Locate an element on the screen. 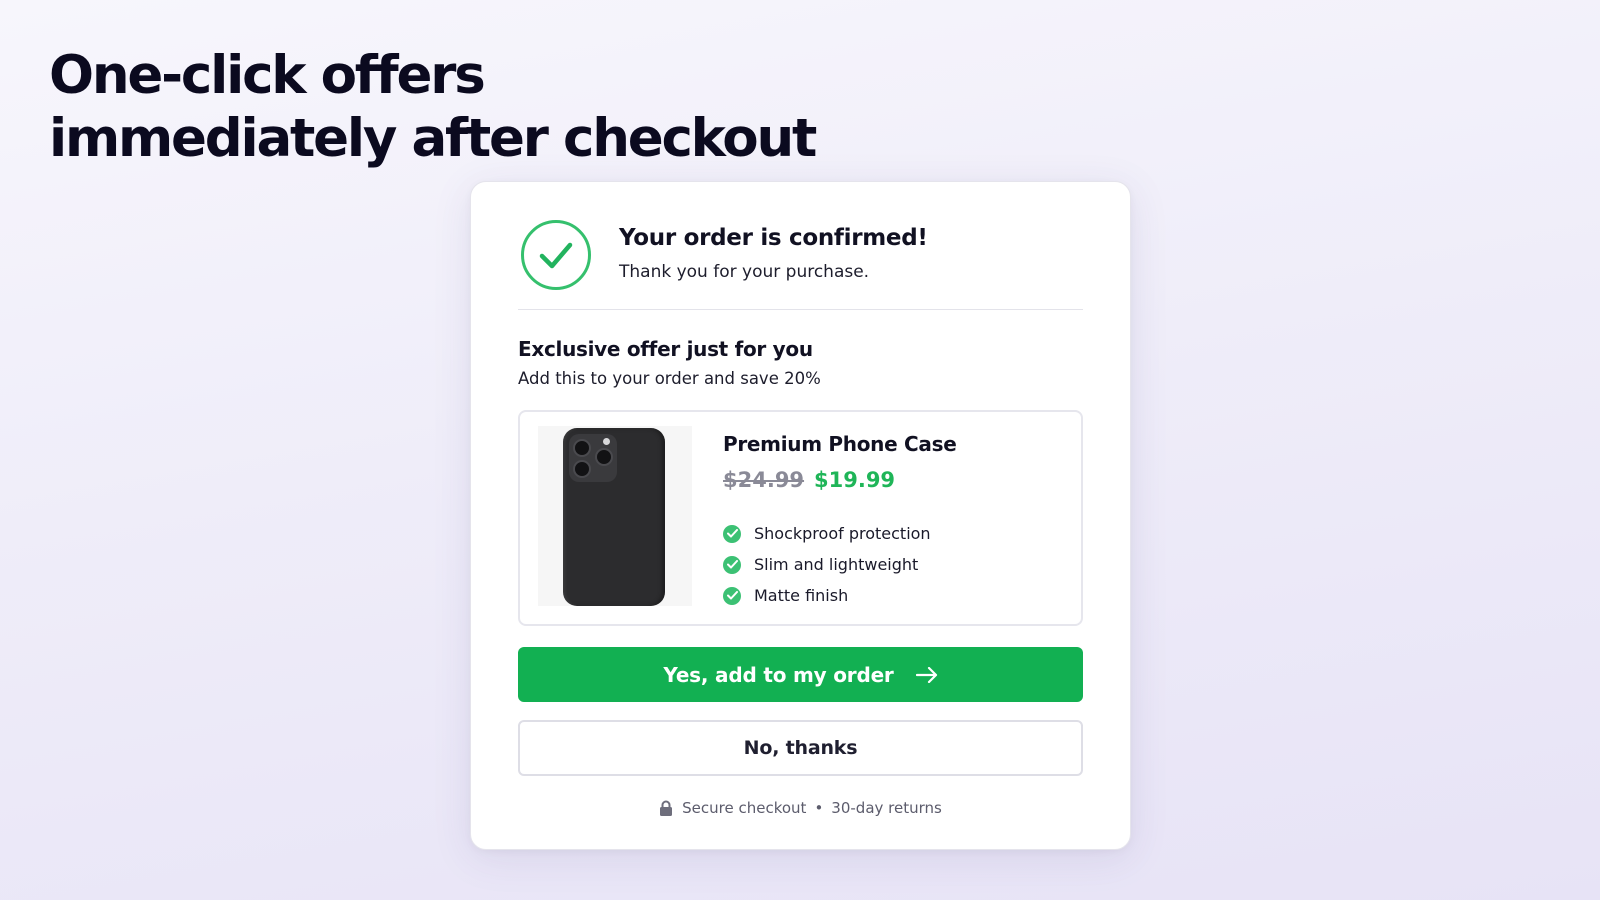 The width and height of the screenshot is (1600, 900). offer-subtitle: Add this to your order and save 20% is located at coordinates (669, 378).